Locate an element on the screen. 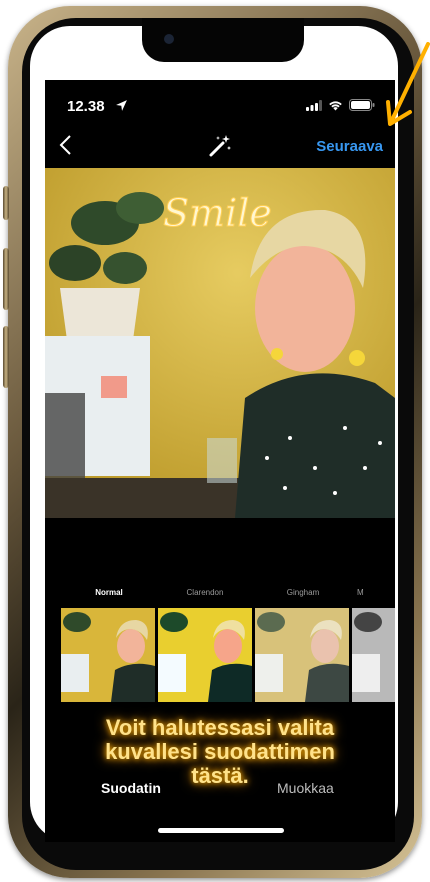 The width and height of the screenshot is (430, 882). filter-thumb-moon is located at coordinates (373, 655).